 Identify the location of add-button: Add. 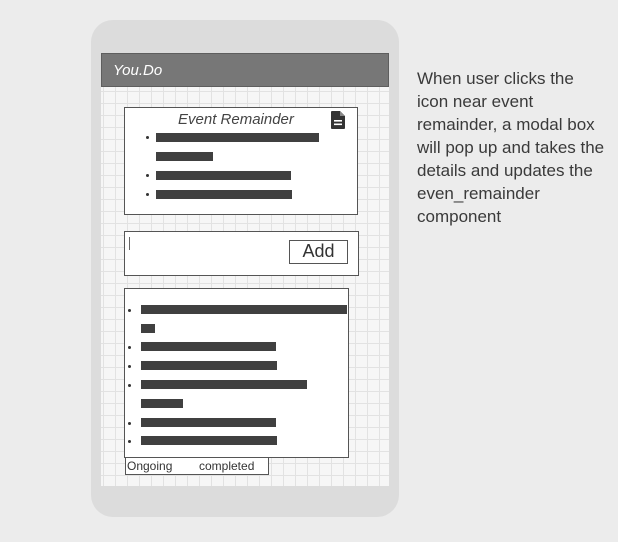
(318, 252).